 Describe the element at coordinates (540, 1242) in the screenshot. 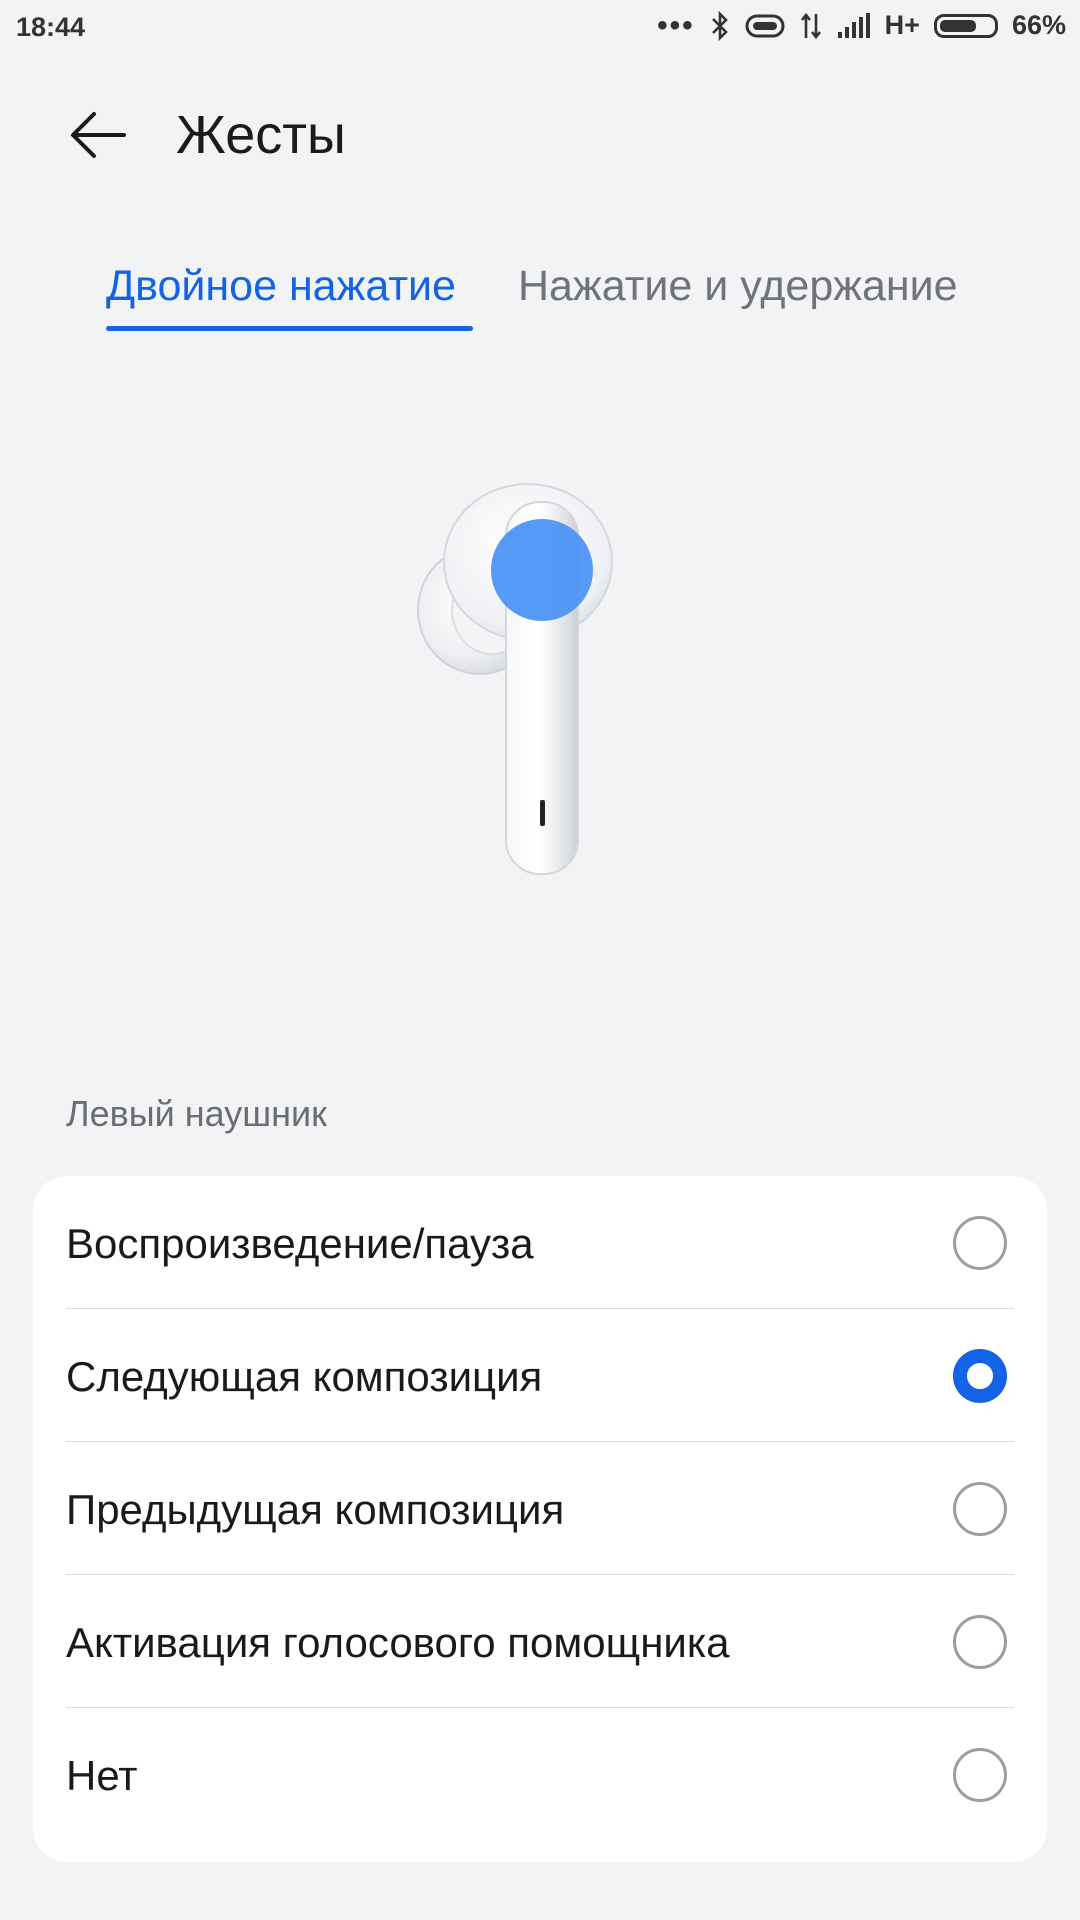

I see `option-play-pause: Воспроизведение/пауза` at that location.